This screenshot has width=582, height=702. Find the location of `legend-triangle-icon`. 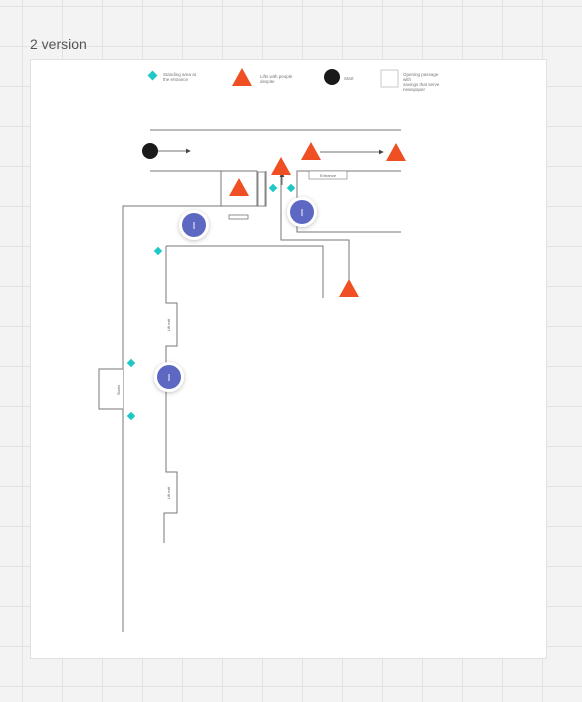

legend-triangle-icon is located at coordinates (242, 77).